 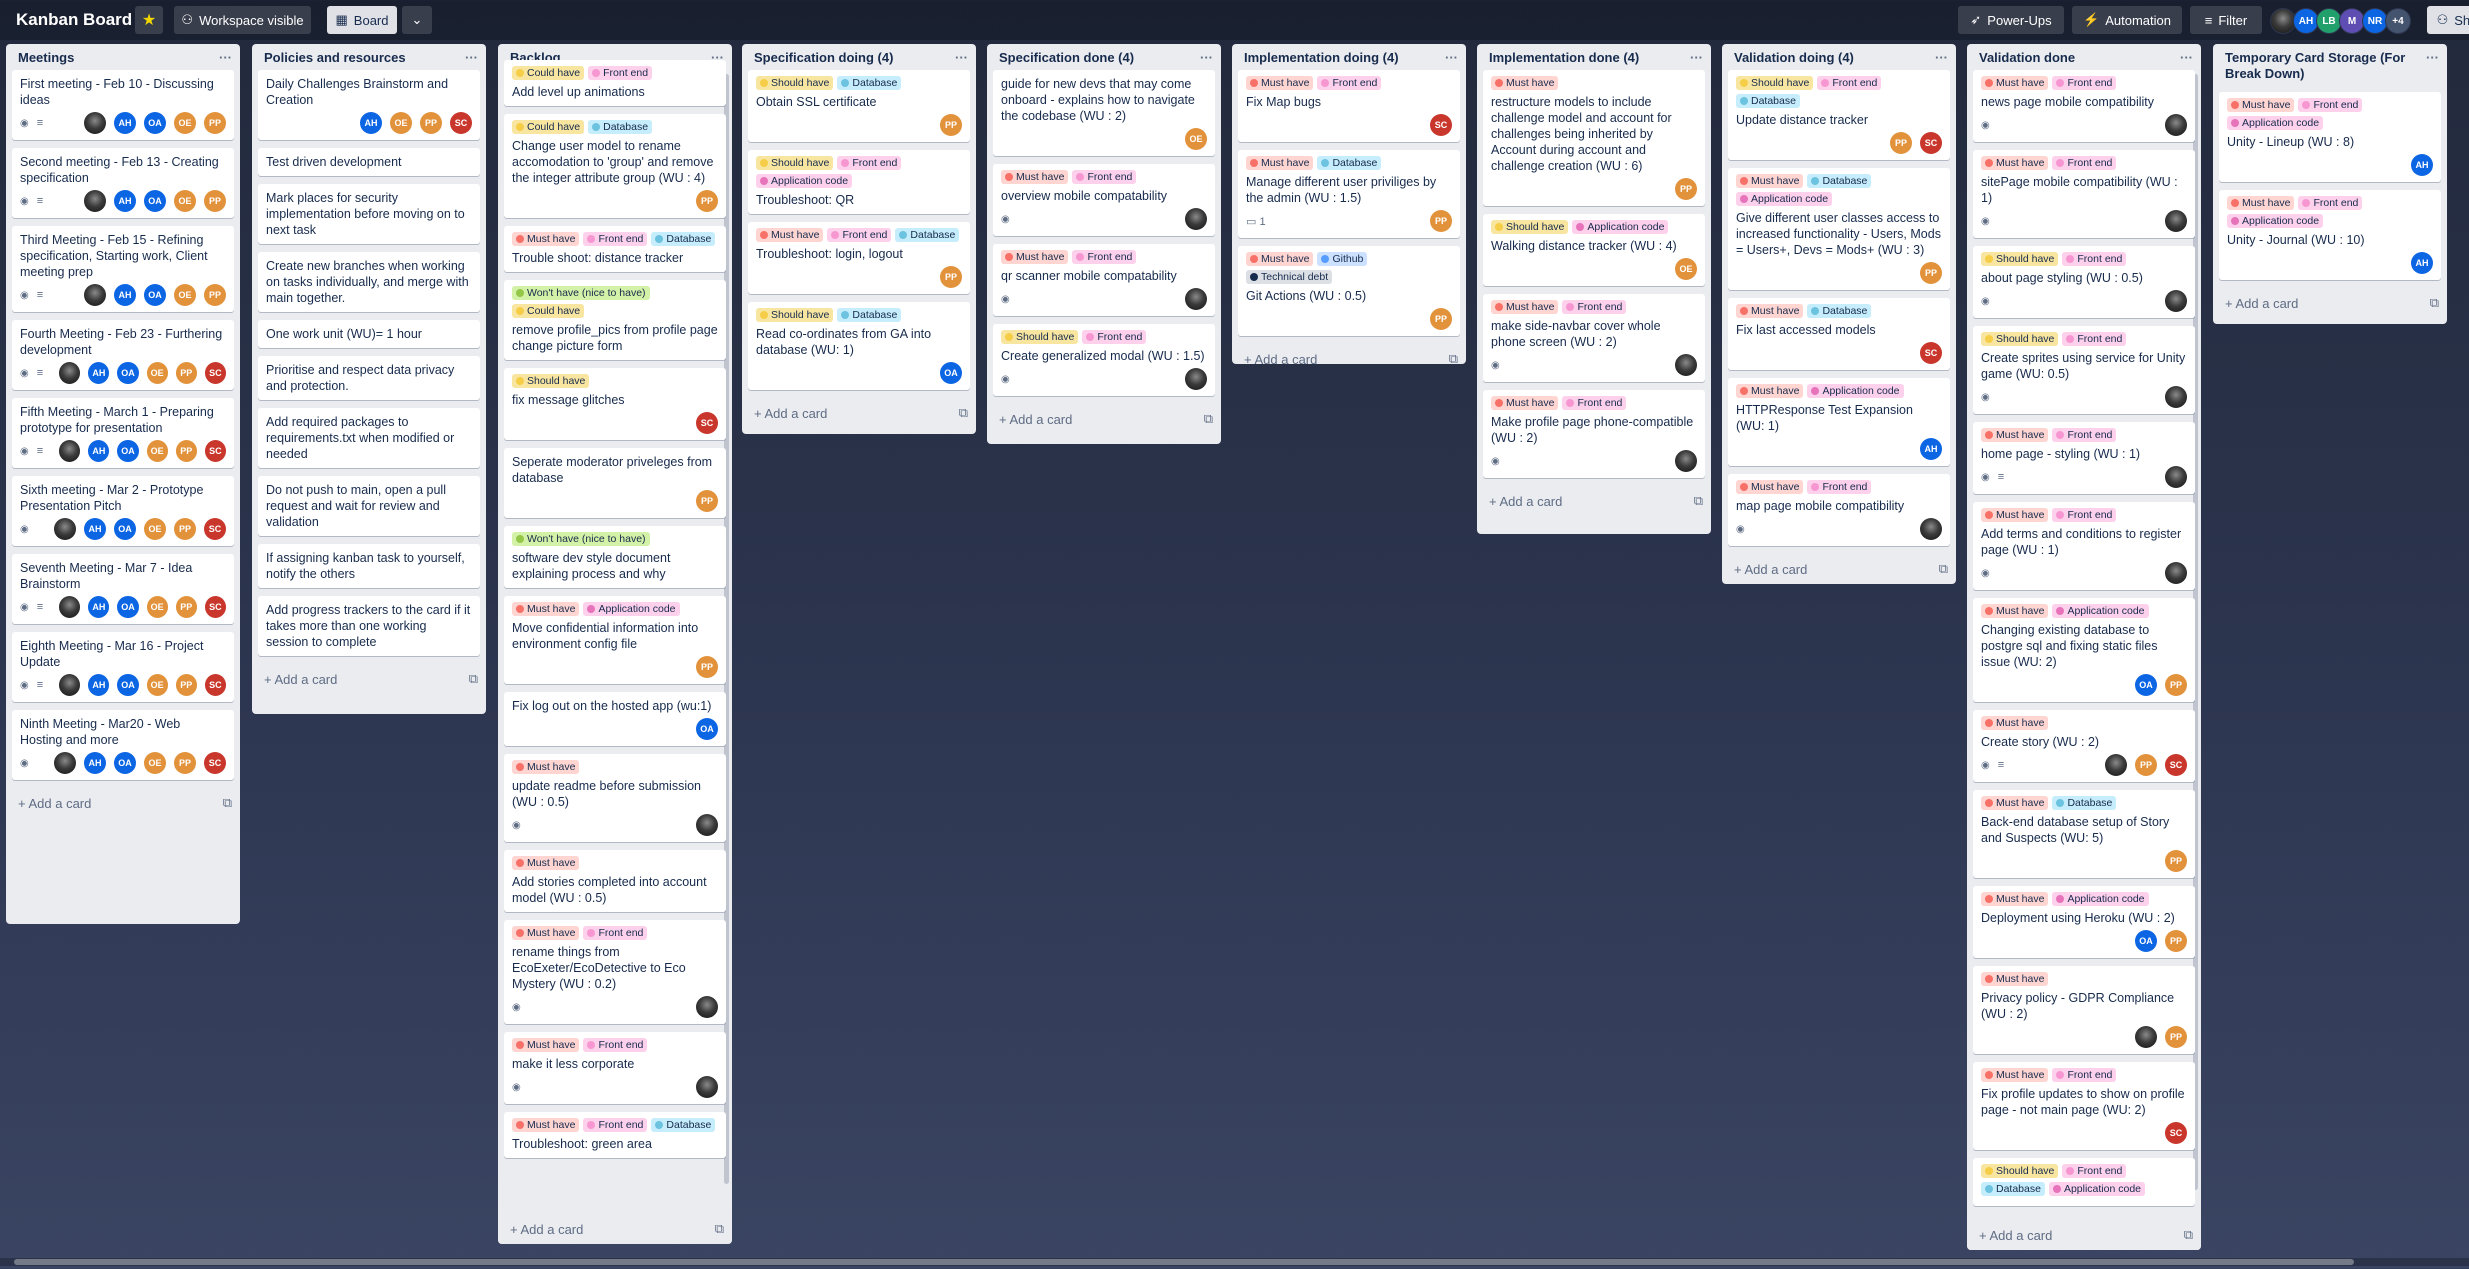 I want to click on card: Test driven development, so click(x=369, y=162).